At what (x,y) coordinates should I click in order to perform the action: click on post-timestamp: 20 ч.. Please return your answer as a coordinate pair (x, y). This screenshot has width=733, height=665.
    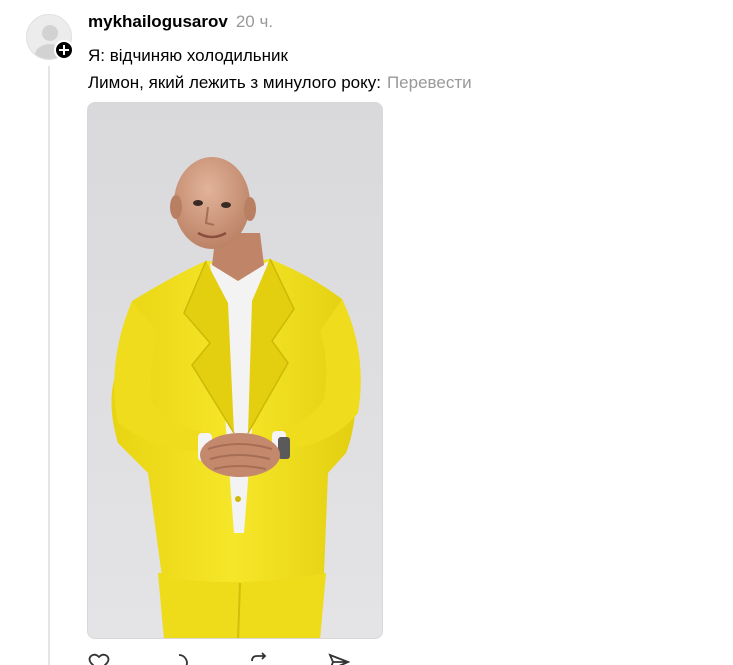
    Looking at the image, I should click on (254, 21).